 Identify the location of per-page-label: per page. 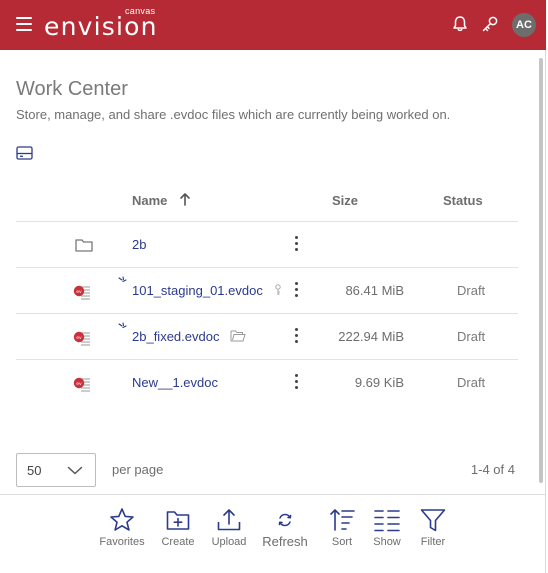
(138, 469).